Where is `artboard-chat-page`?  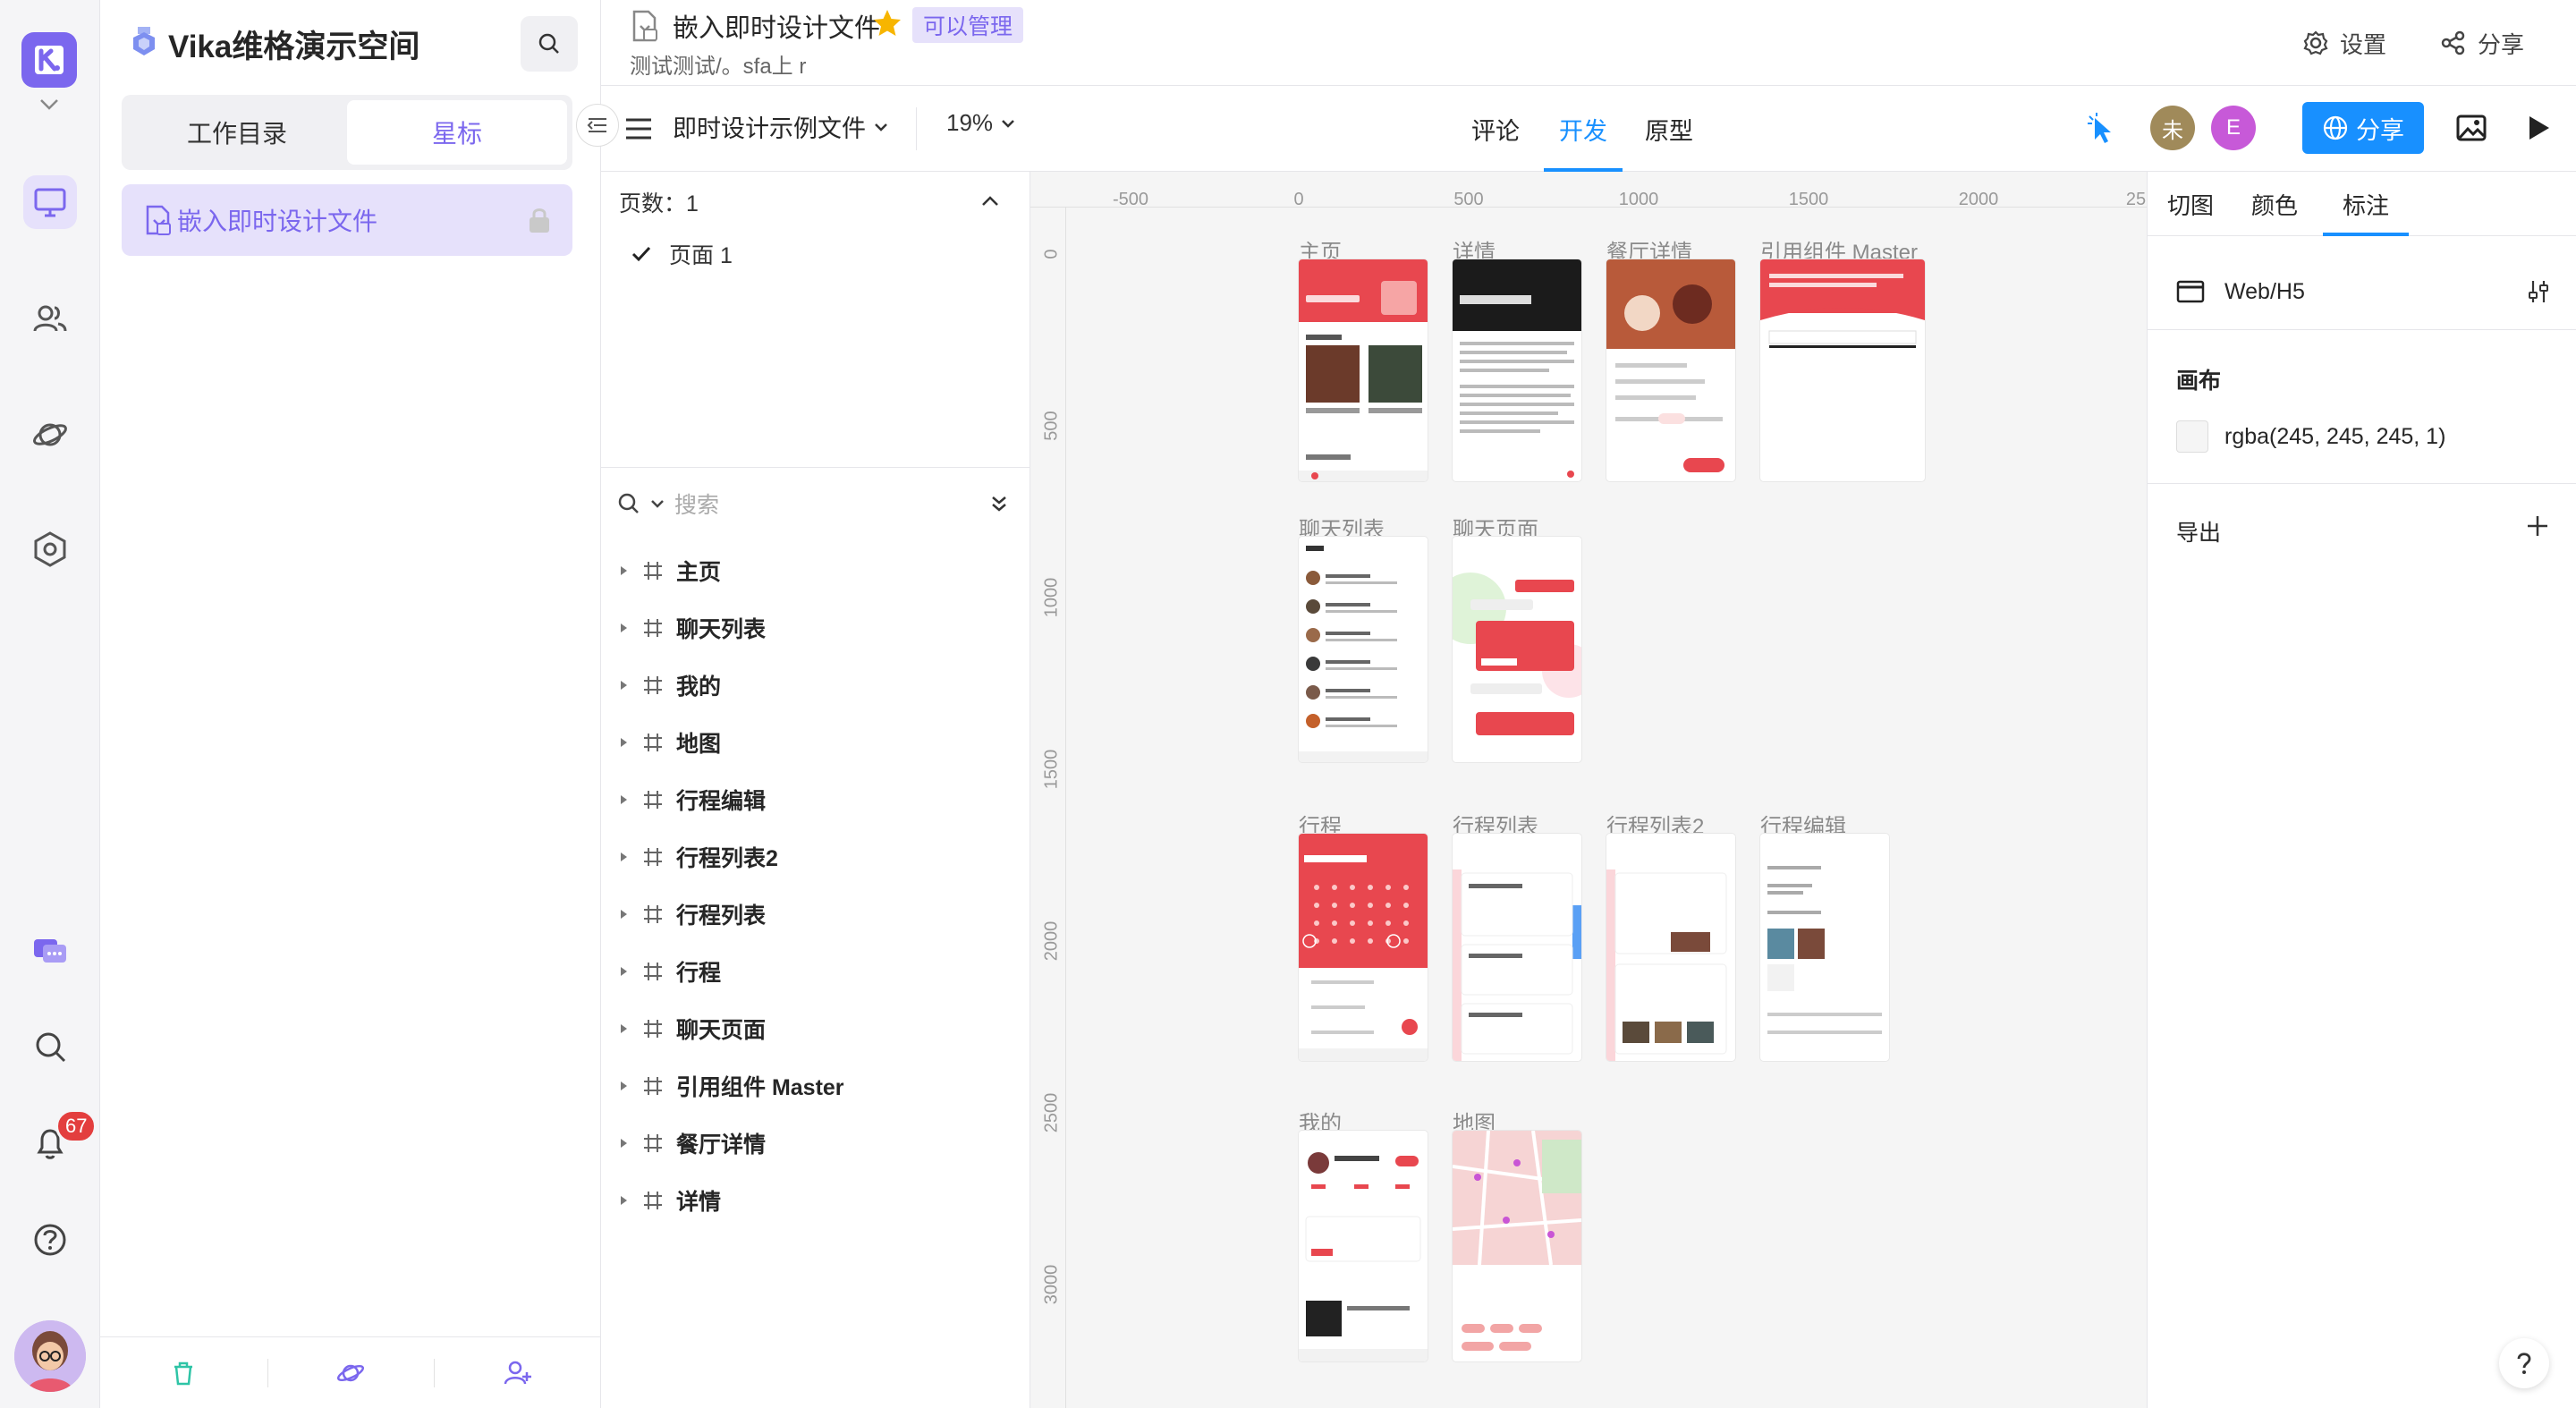 artboard-chat-page is located at coordinates (1517, 649).